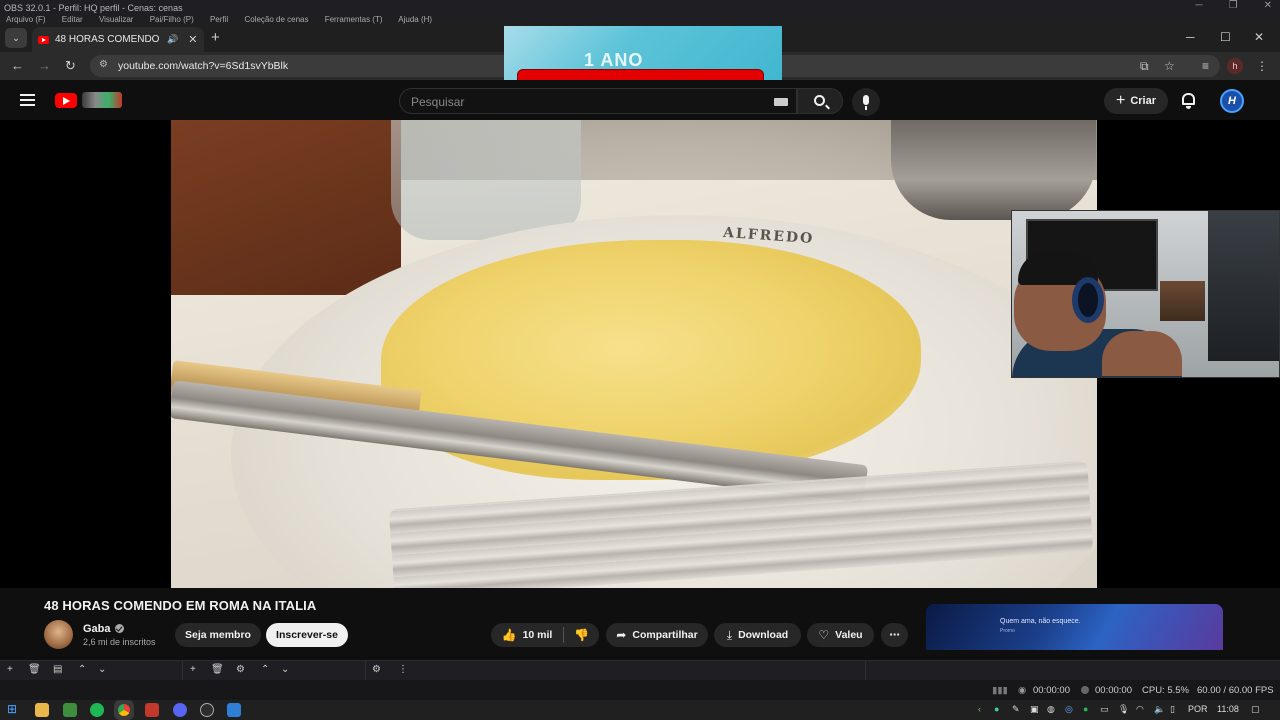 This screenshot has height=720, width=1280. What do you see at coordinates (866, 102) in the screenshot?
I see `voice-search-mic-icon` at bounding box center [866, 102].